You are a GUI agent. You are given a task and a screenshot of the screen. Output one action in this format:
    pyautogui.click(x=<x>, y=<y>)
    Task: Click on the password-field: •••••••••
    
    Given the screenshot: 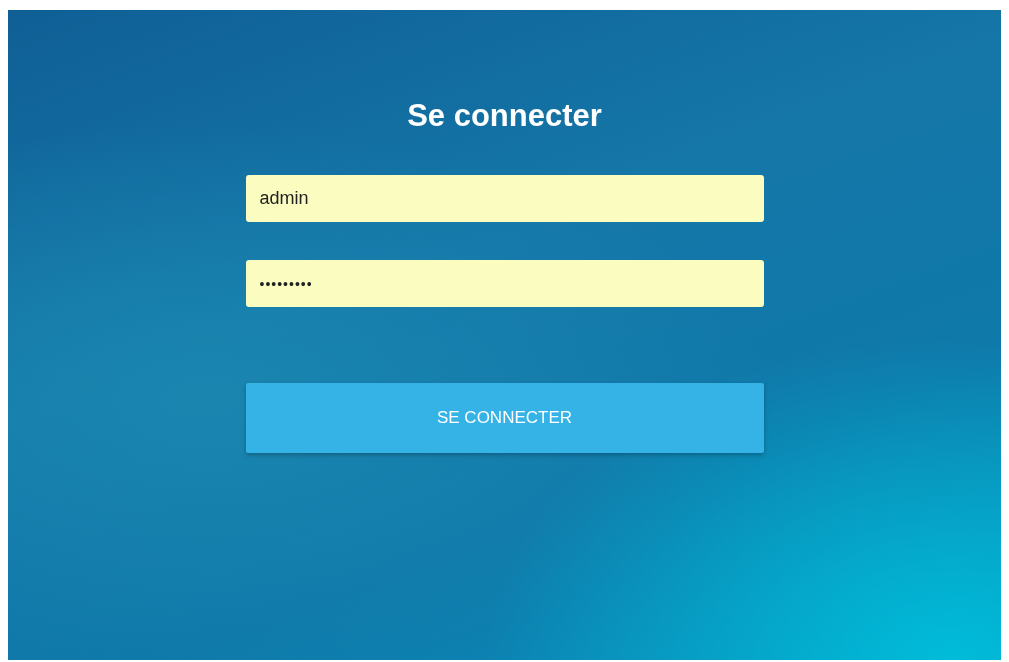 What is the action you would take?
    pyautogui.click(x=504, y=283)
    